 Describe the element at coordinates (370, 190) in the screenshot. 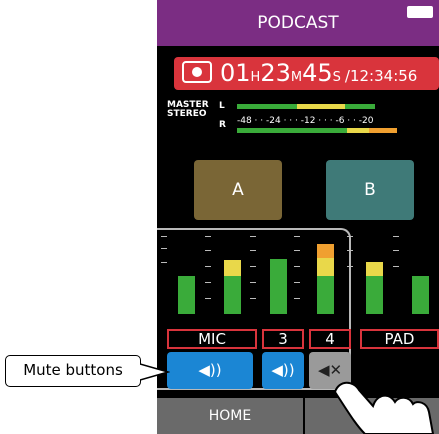

I see `button-b: B` at that location.